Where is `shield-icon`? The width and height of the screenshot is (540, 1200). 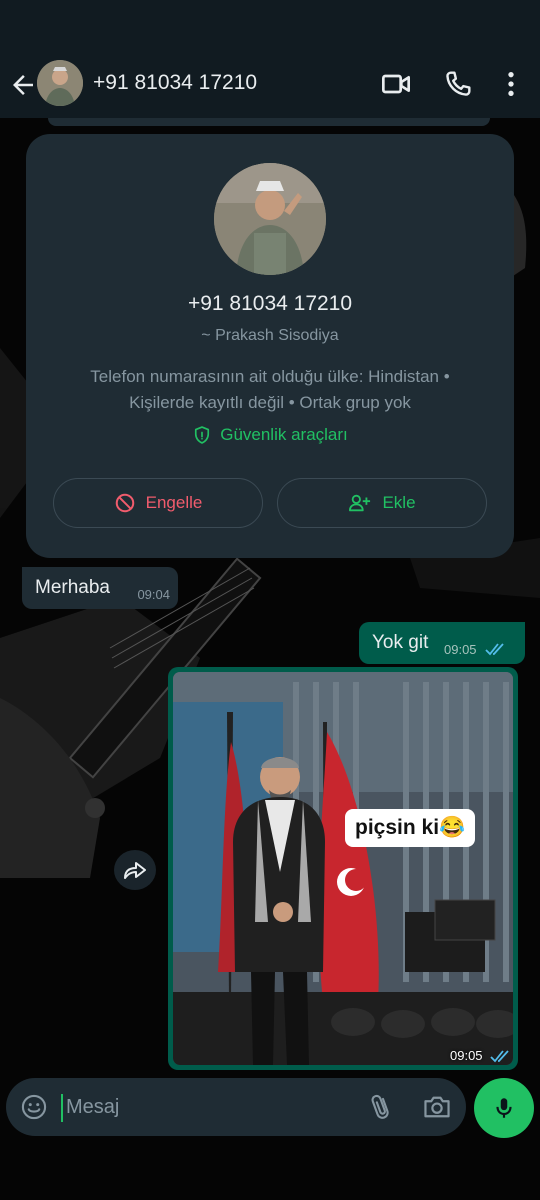
shield-icon is located at coordinates (202, 435).